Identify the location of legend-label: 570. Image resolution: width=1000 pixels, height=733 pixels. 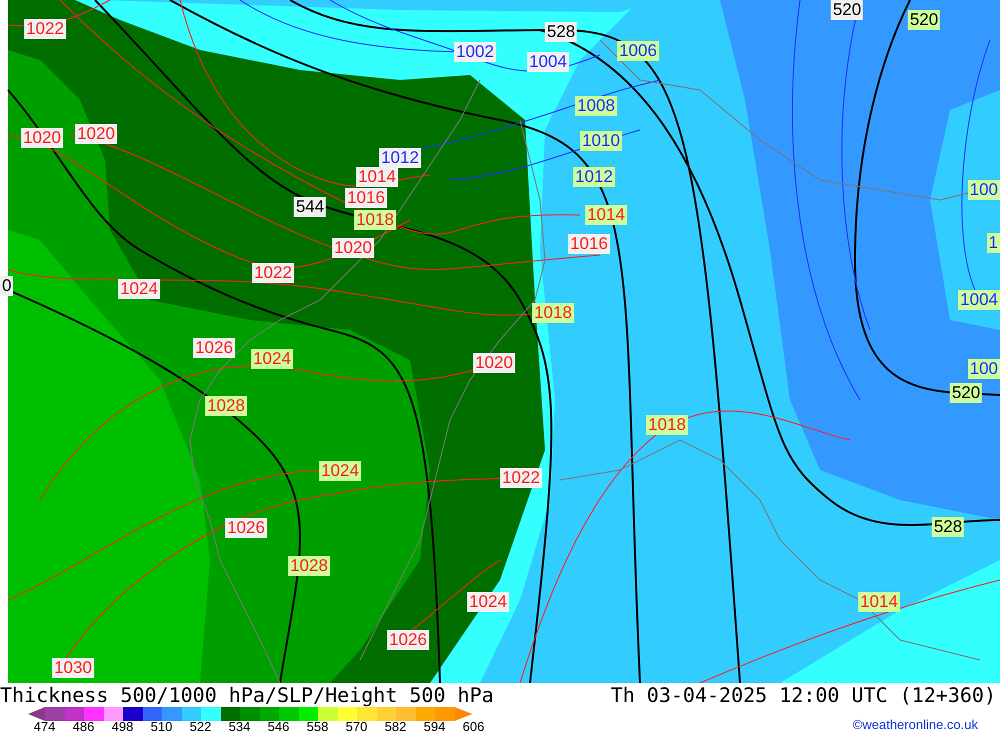
(356, 726).